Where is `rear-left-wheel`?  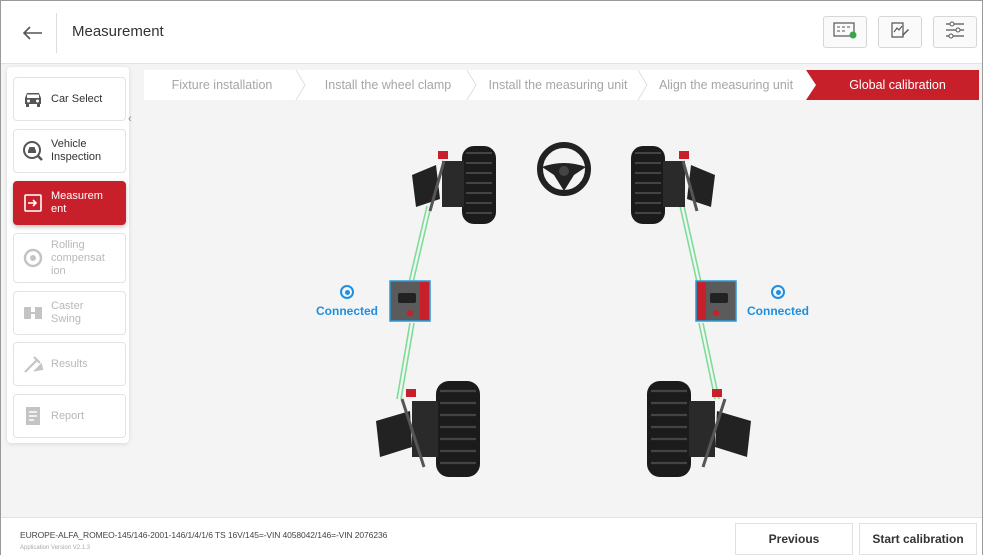
rear-left-wheel is located at coordinates (428, 429).